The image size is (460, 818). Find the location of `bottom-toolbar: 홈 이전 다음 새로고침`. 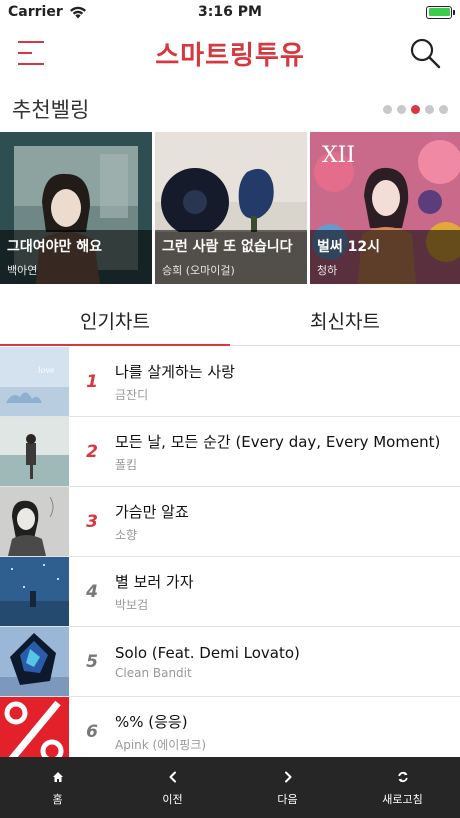

bottom-toolbar: 홈 이전 다음 새로고침 is located at coordinates (230, 787).